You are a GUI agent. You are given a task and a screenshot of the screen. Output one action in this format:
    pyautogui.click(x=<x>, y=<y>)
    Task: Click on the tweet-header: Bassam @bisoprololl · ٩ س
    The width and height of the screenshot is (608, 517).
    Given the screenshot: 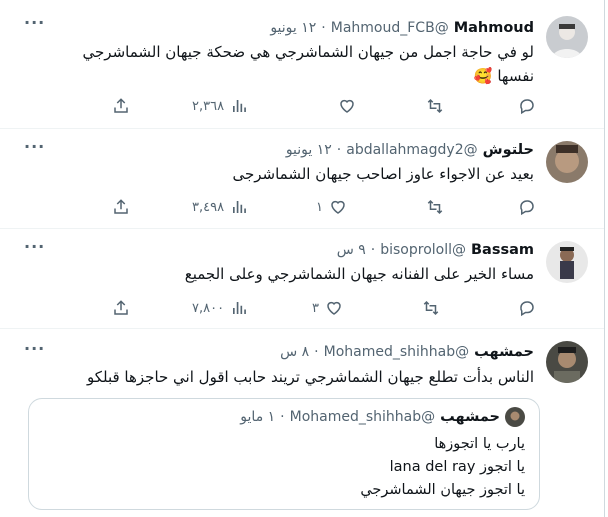 What is the action you would take?
    pyautogui.click(x=297, y=250)
    